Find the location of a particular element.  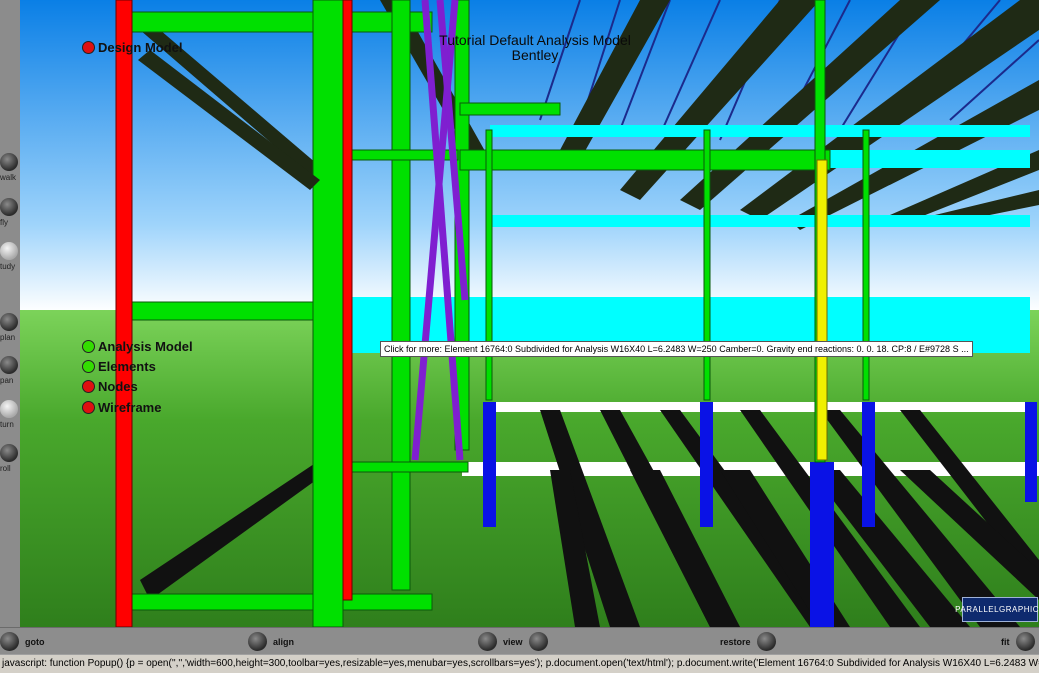

toggle-design-model: Design Model is located at coordinates (132, 47).